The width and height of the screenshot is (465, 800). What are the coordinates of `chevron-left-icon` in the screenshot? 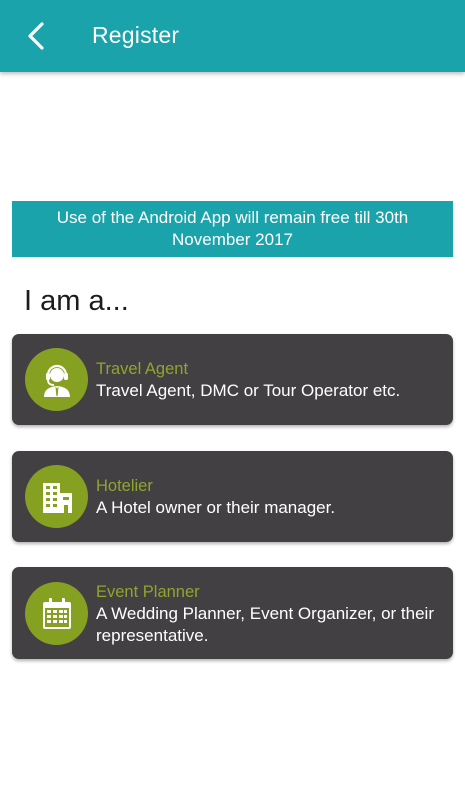 It's located at (36, 36).